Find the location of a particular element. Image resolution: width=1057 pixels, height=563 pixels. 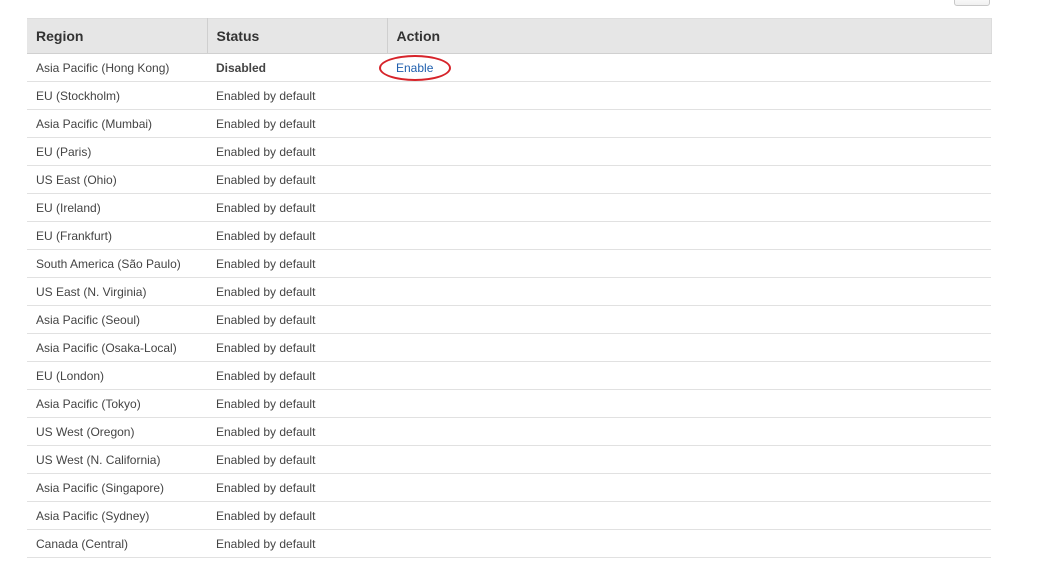

region-cell: US East (N. Virginia) is located at coordinates (117, 291).